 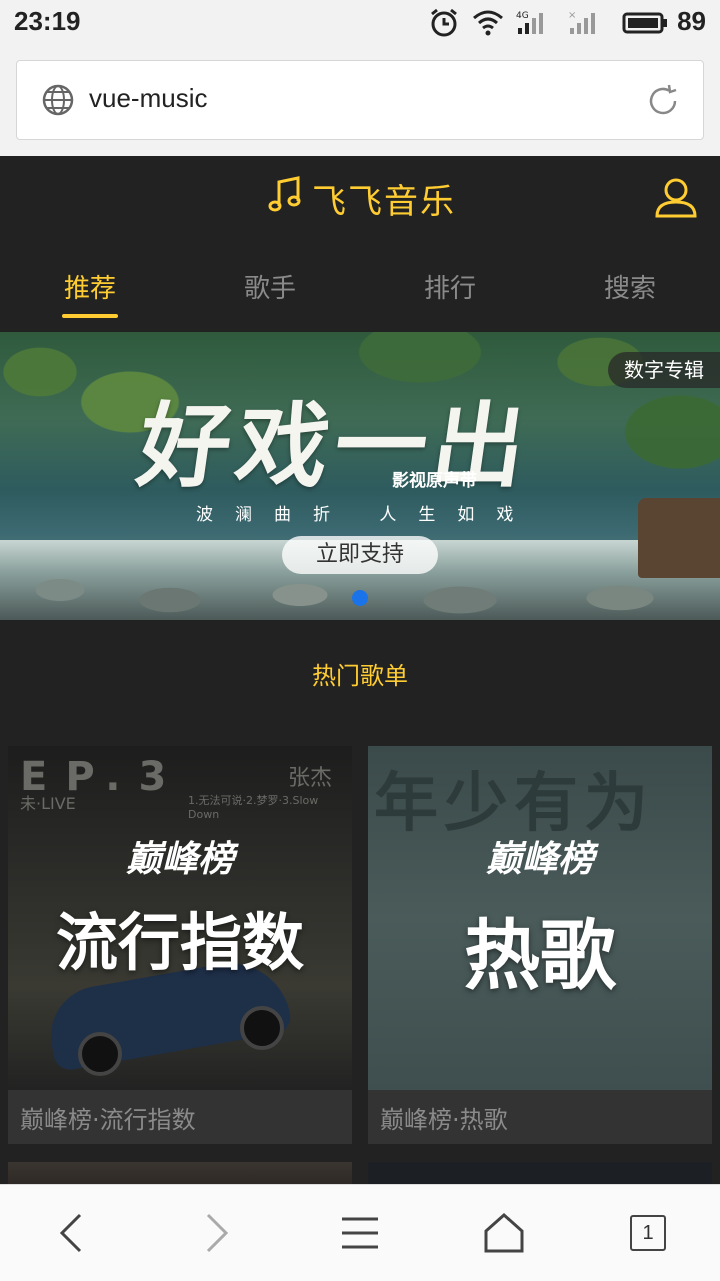 I want to click on tab-recommend: 推荐, so click(x=90, y=288).